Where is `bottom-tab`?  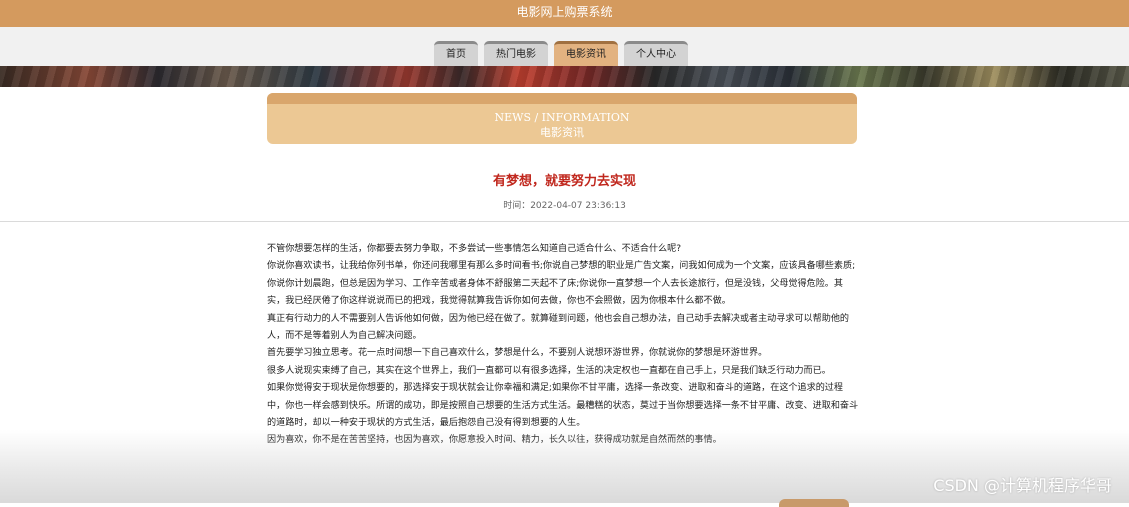
bottom-tab is located at coordinates (814, 503).